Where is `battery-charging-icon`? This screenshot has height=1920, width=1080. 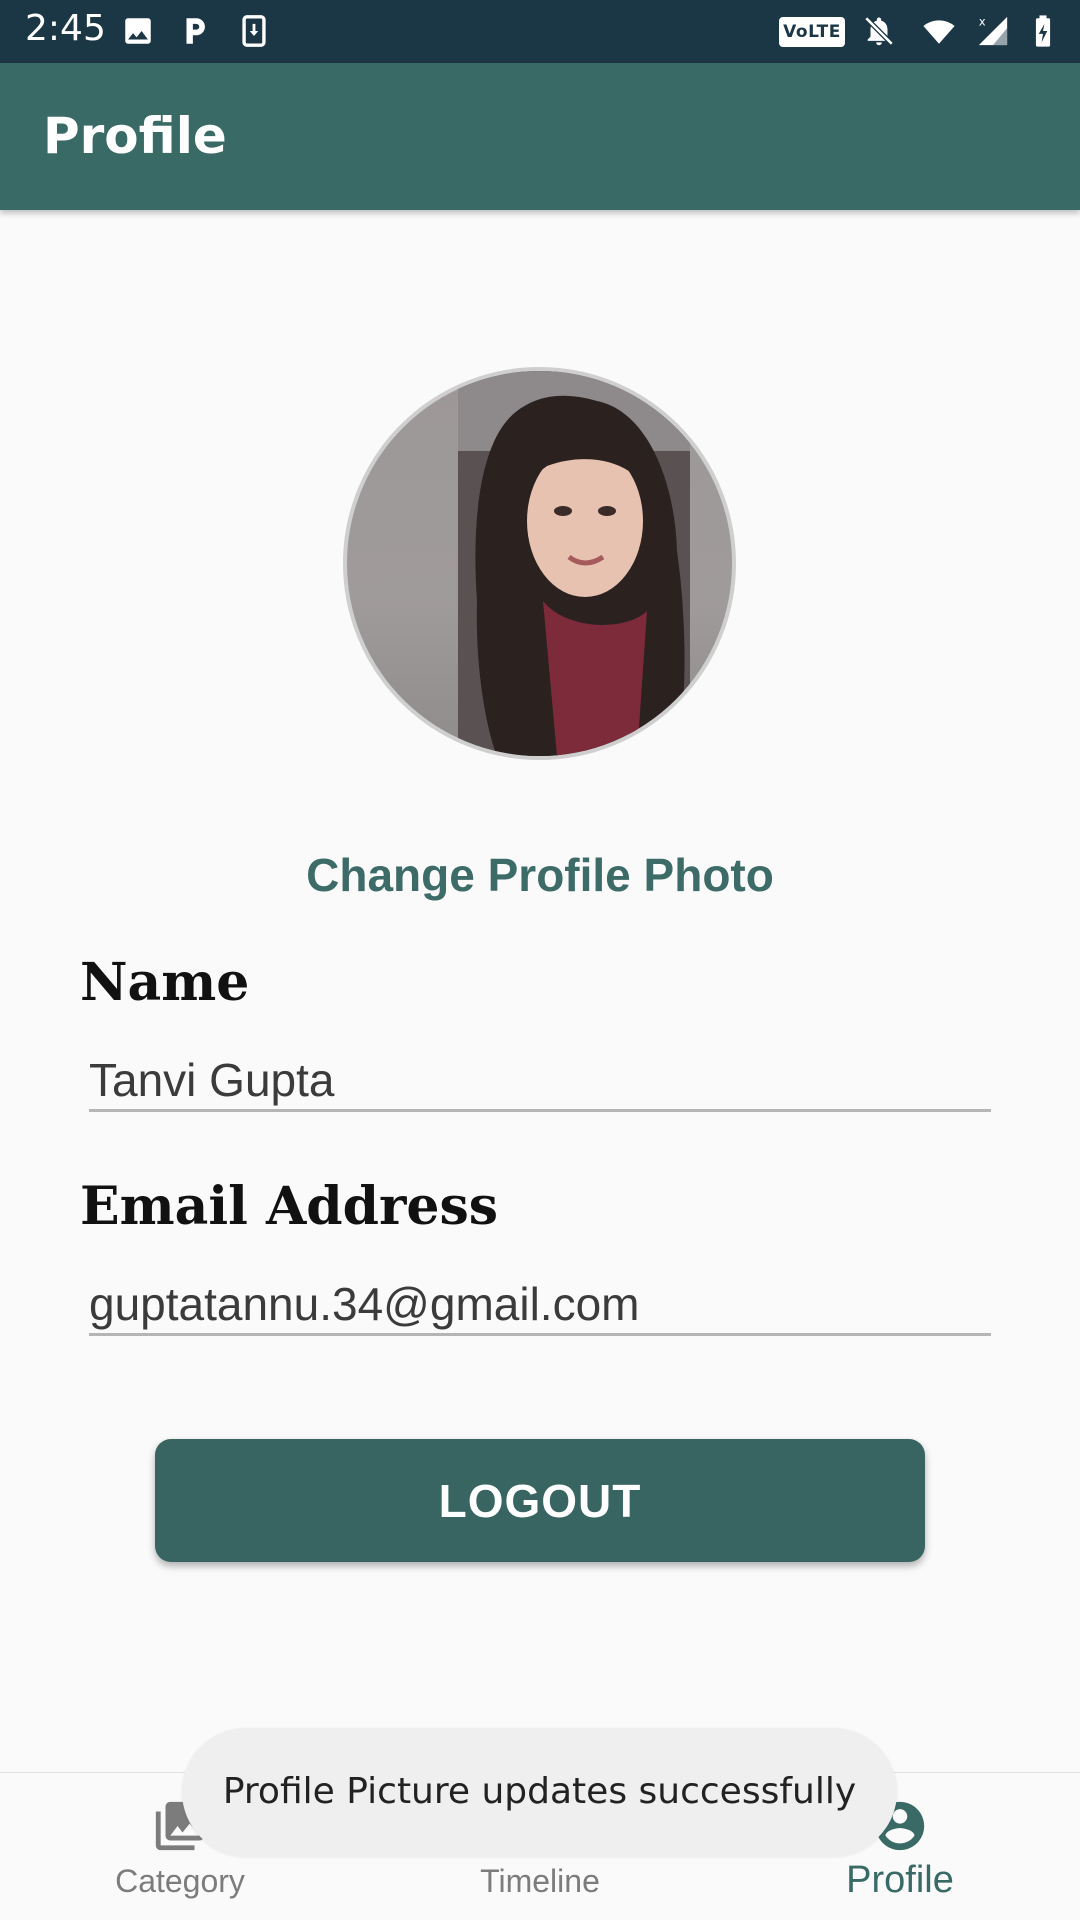
battery-charging-icon is located at coordinates (1043, 31).